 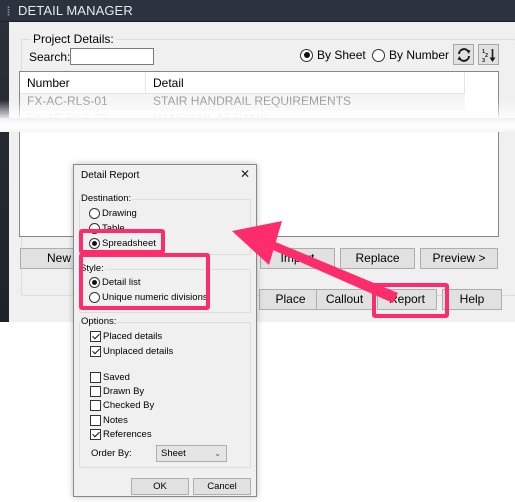 I want to click on radio-detail-list: Detail list, so click(x=115, y=282).